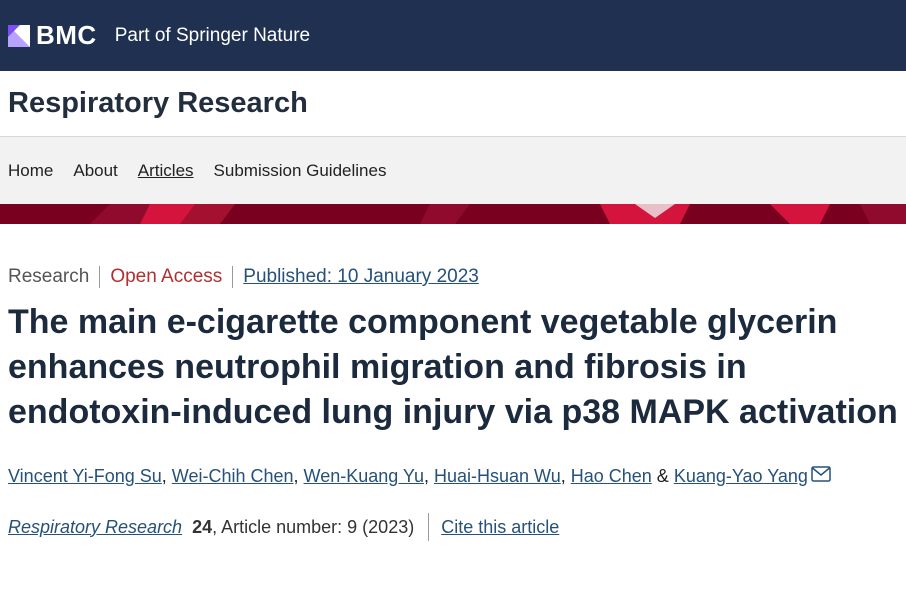  I want to click on open-access-label: Open Access, so click(167, 277).